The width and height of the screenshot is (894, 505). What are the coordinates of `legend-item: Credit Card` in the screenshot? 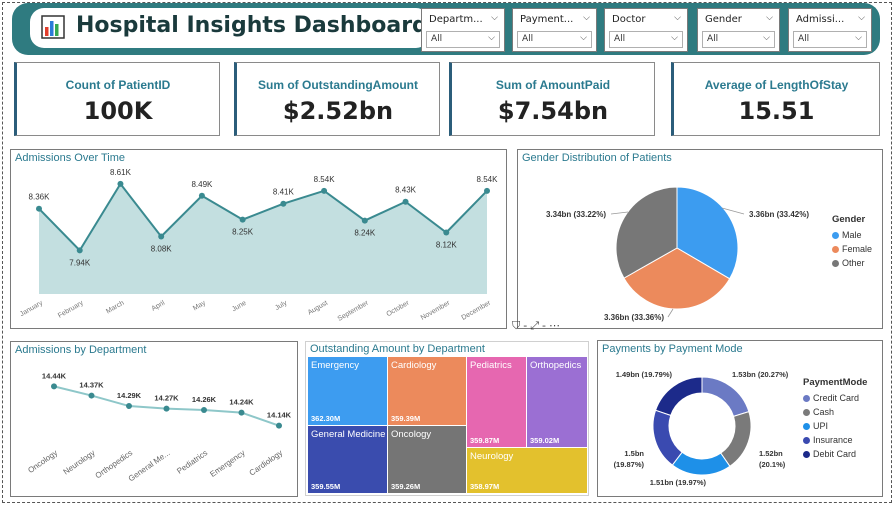 It's located at (835, 398).